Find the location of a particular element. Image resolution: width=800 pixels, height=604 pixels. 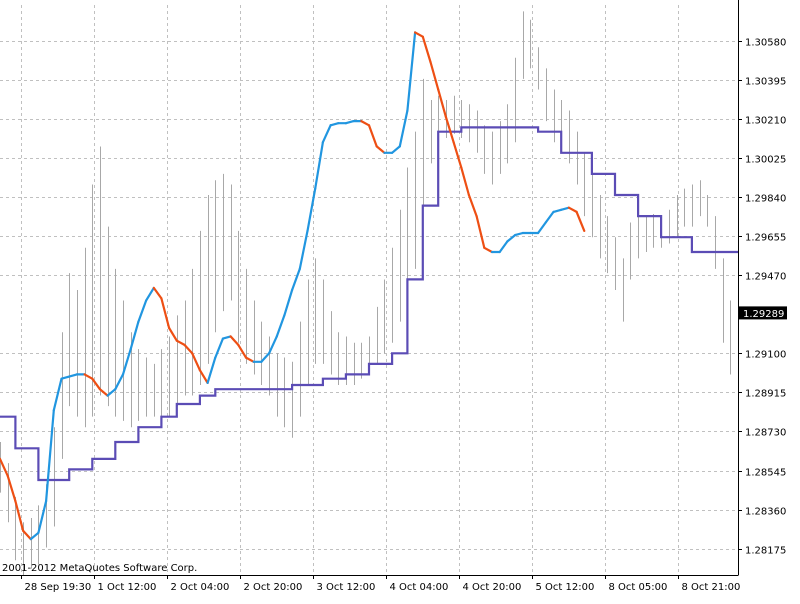

y-tick-label: 1.29470 is located at coordinates (765, 277).